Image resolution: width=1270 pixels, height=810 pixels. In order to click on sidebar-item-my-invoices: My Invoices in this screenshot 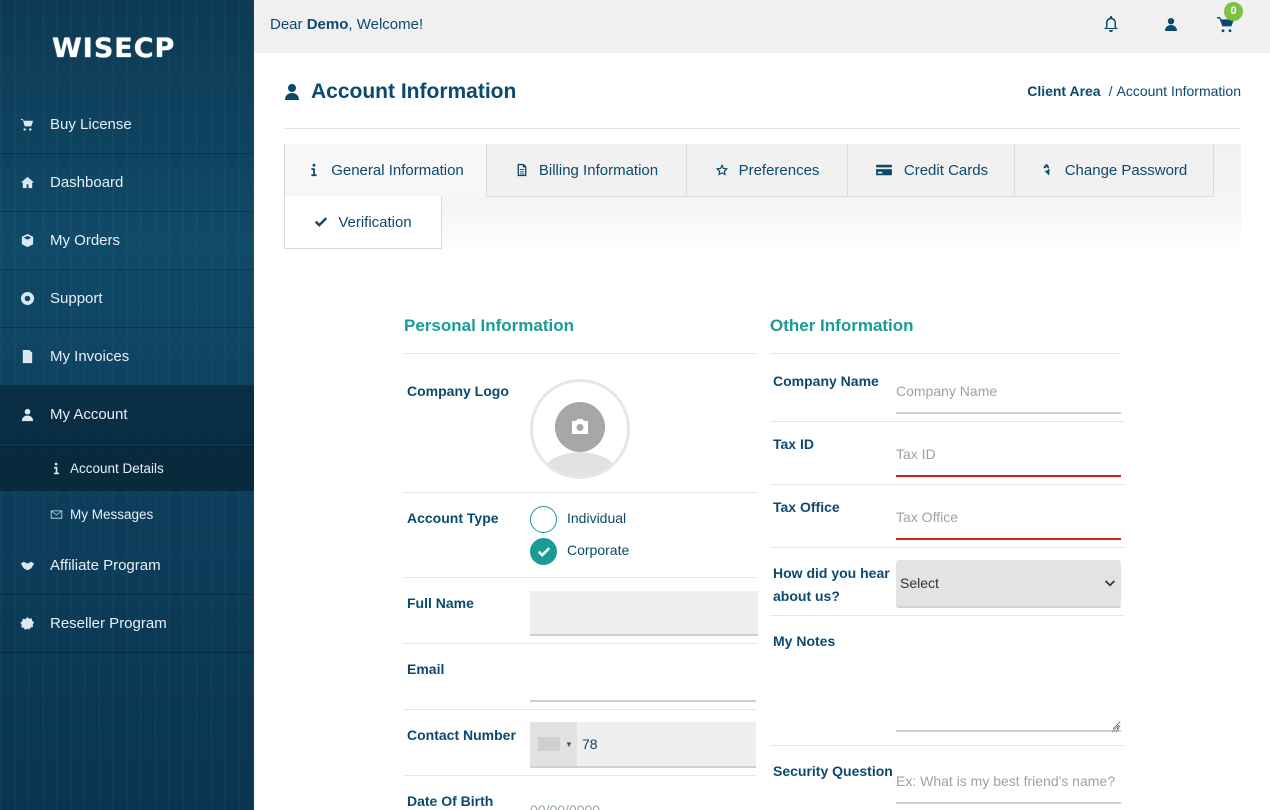, I will do `click(127, 357)`.